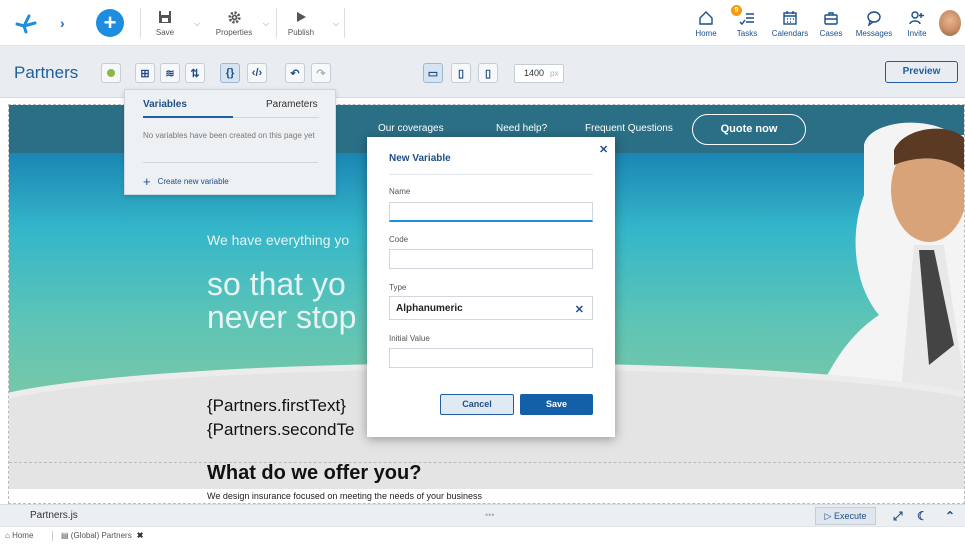 Image resolution: width=965 pixels, height=544 pixels. I want to click on nav-invite: Invite, so click(917, 23).